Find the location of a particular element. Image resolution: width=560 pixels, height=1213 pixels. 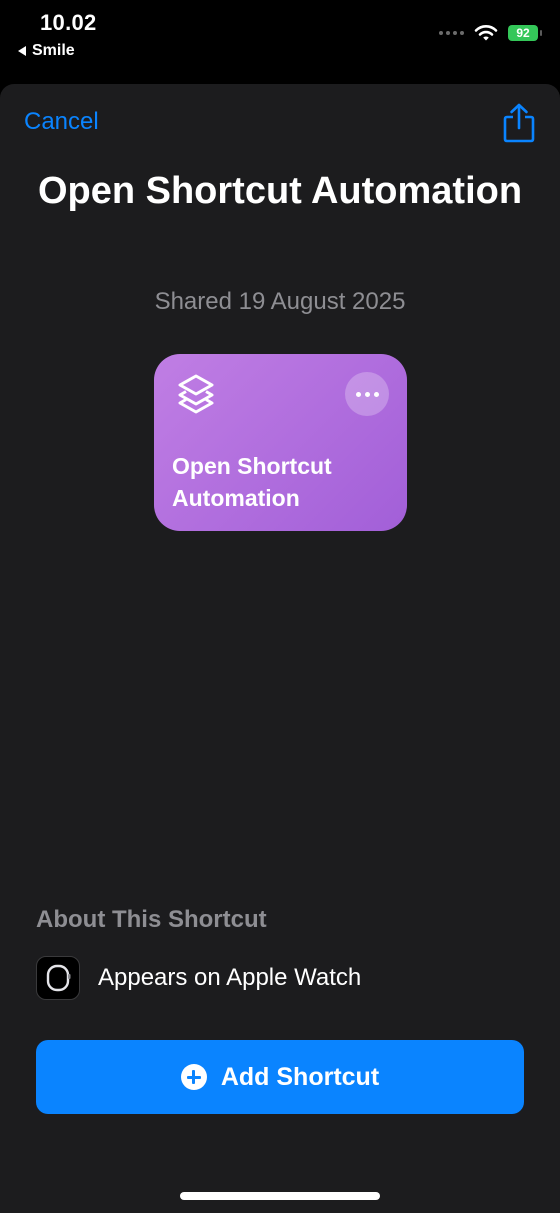

battery-icon: 92 is located at coordinates (525, 33).